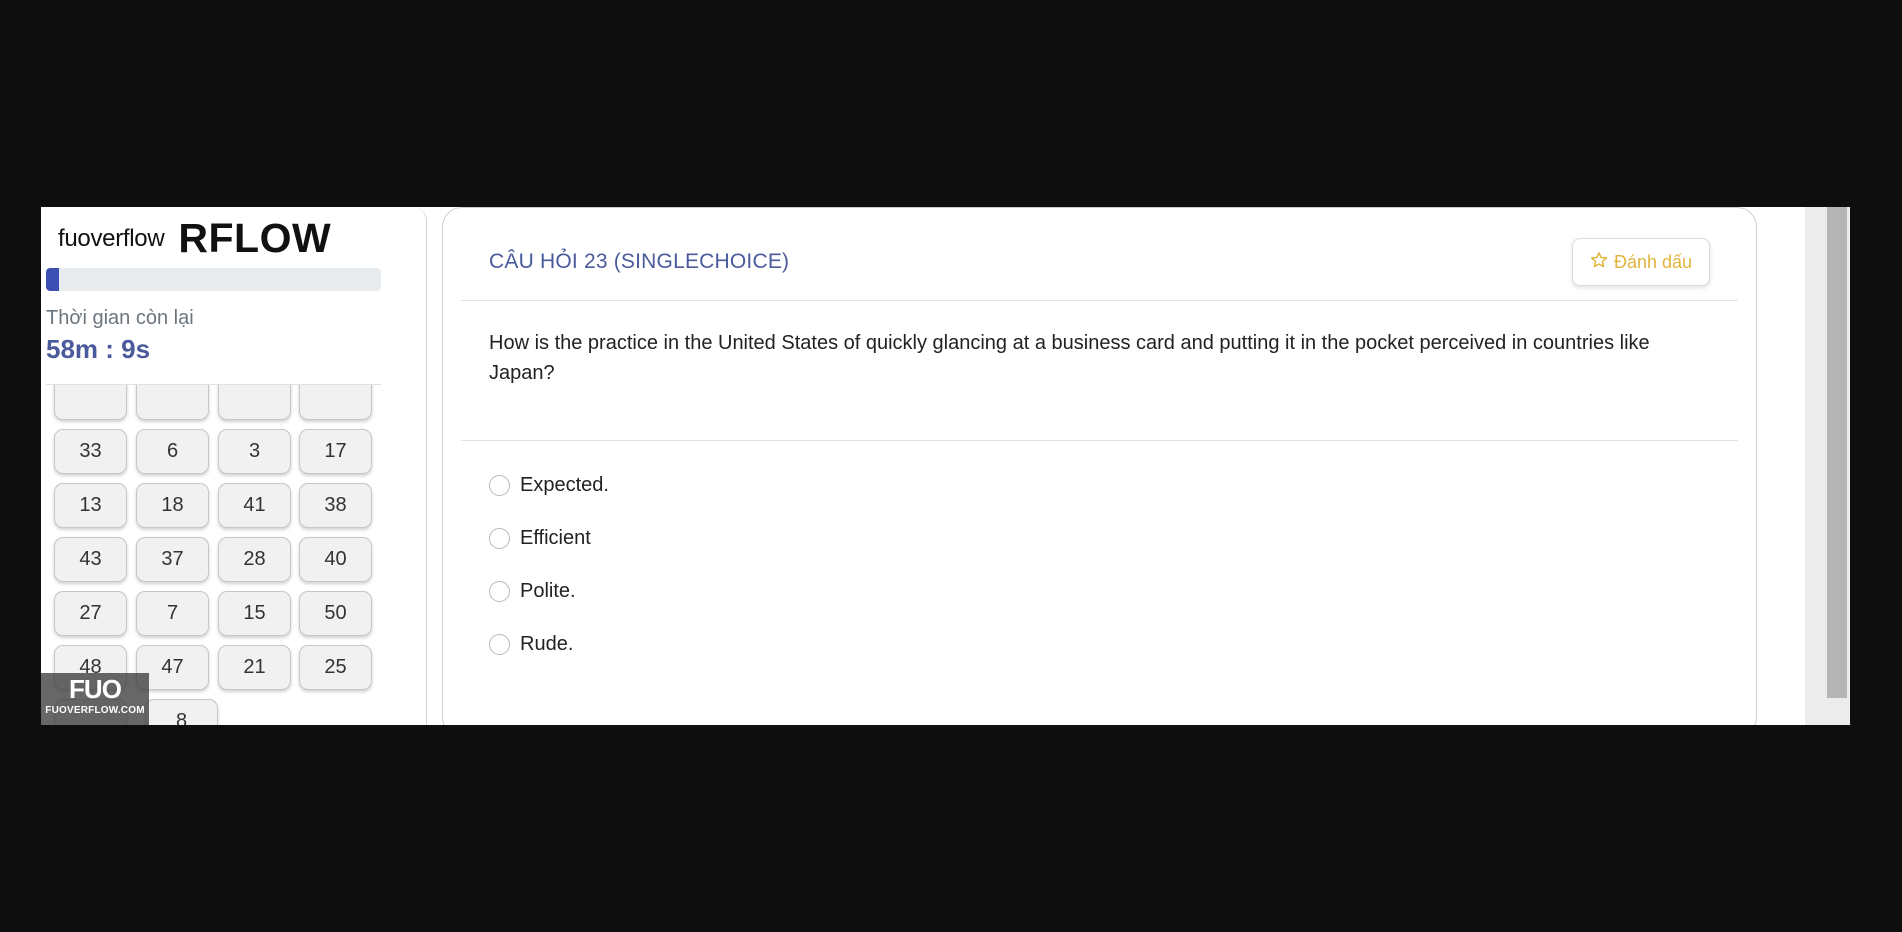 This screenshot has width=1902, height=932. Describe the element at coordinates (335, 559) in the screenshot. I see `question-nav-button: 40` at that location.